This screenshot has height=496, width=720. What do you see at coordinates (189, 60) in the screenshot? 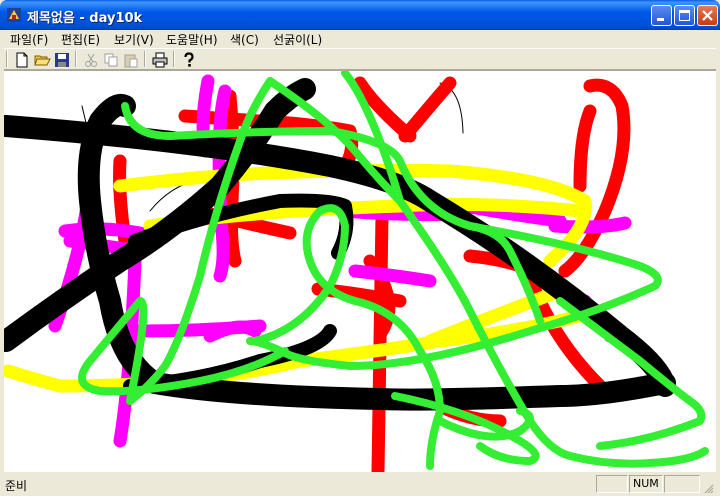
I see `help-icon` at bounding box center [189, 60].